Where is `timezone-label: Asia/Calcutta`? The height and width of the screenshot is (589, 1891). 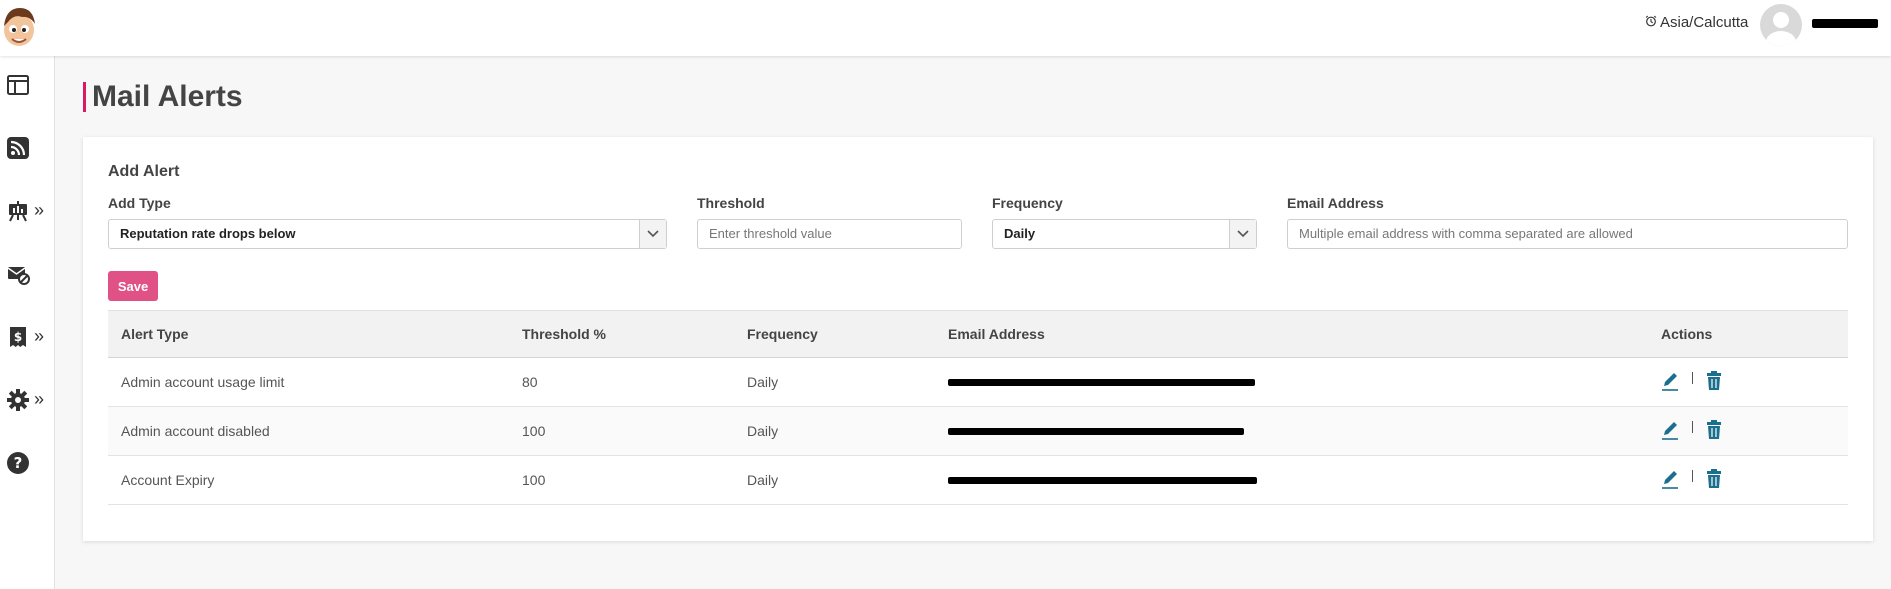 timezone-label: Asia/Calcutta is located at coordinates (1704, 22).